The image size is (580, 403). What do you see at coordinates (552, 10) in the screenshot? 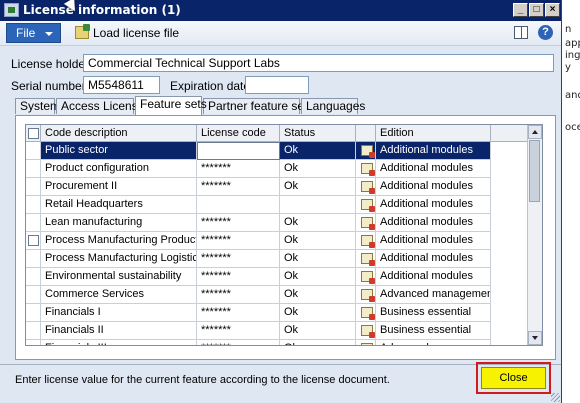
I see `close-window-button: ×` at bounding box center [552, 10].